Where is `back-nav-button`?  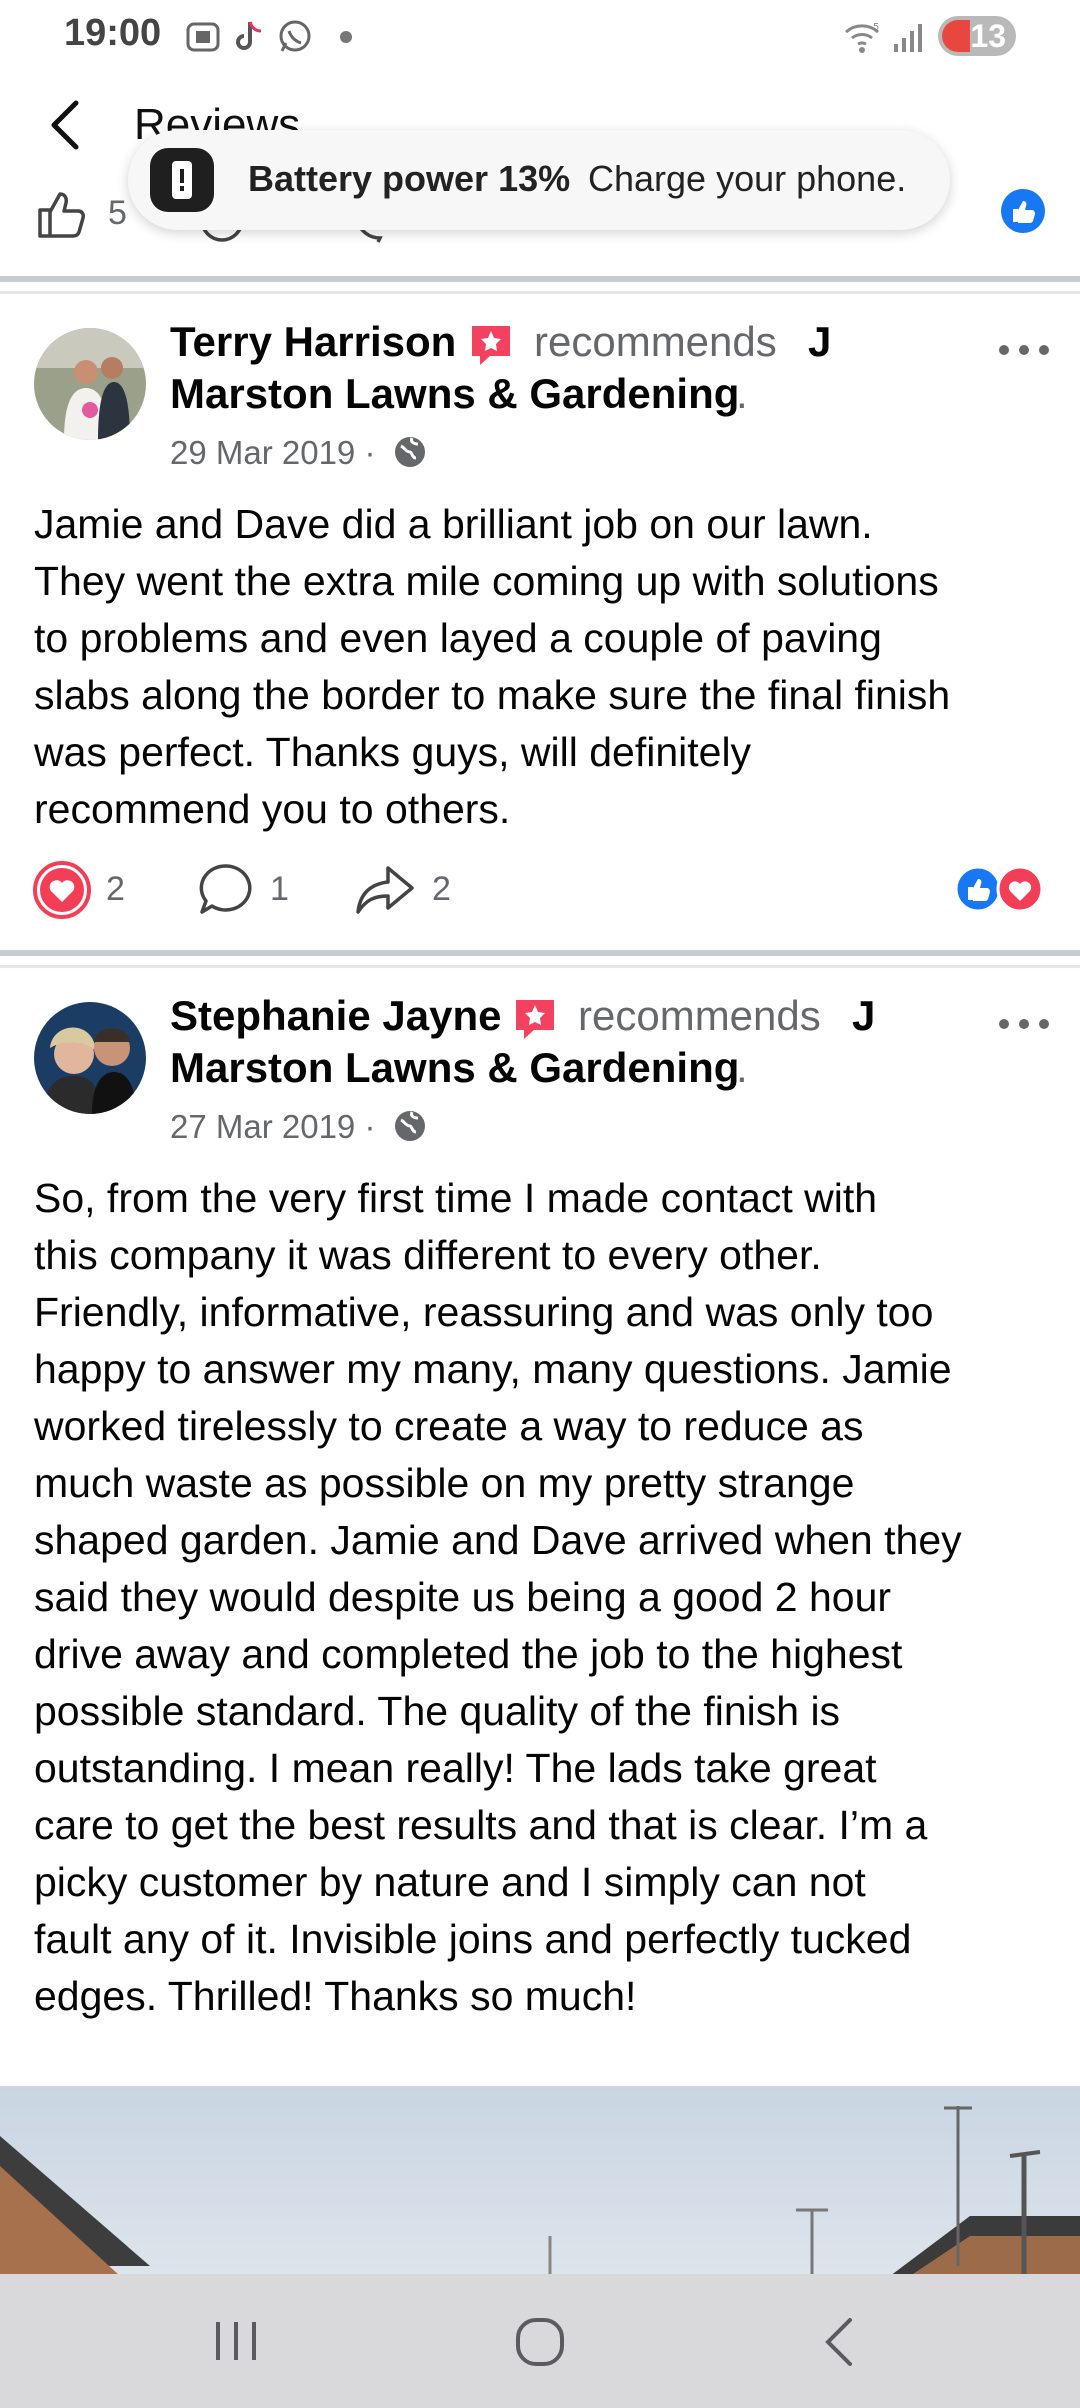
back-nav-button is located at coordinates (841, 2342).